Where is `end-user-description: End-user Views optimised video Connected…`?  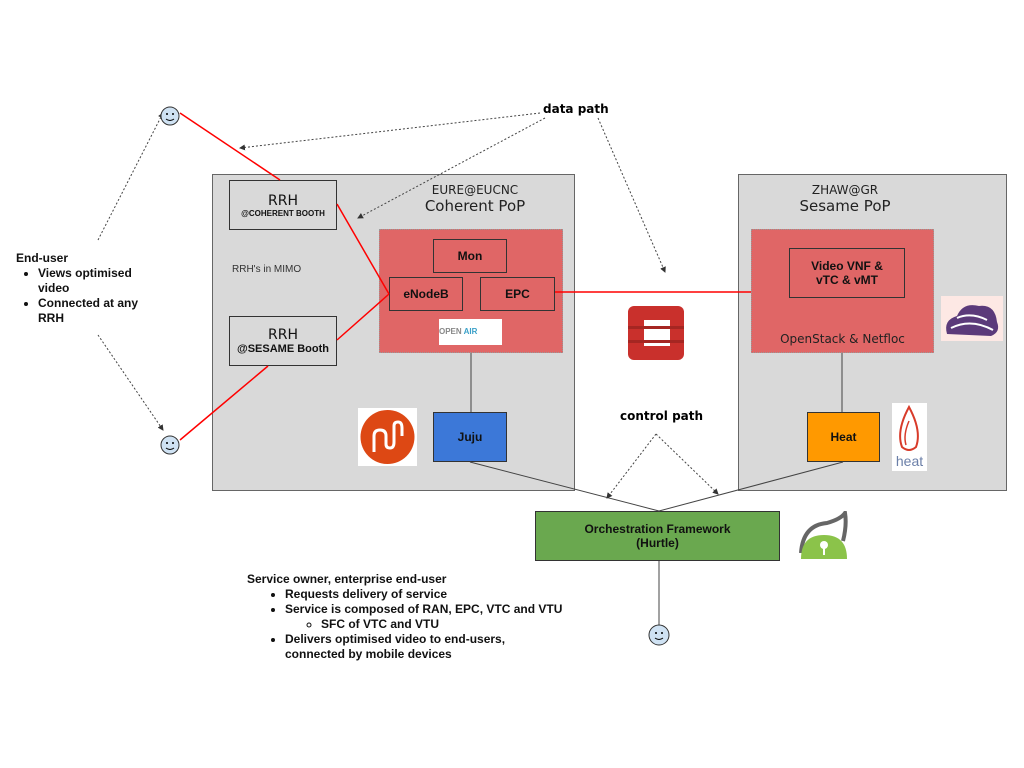
end-user-description: End-user Views optimised video Connected… is located at coordinates (91, 288).